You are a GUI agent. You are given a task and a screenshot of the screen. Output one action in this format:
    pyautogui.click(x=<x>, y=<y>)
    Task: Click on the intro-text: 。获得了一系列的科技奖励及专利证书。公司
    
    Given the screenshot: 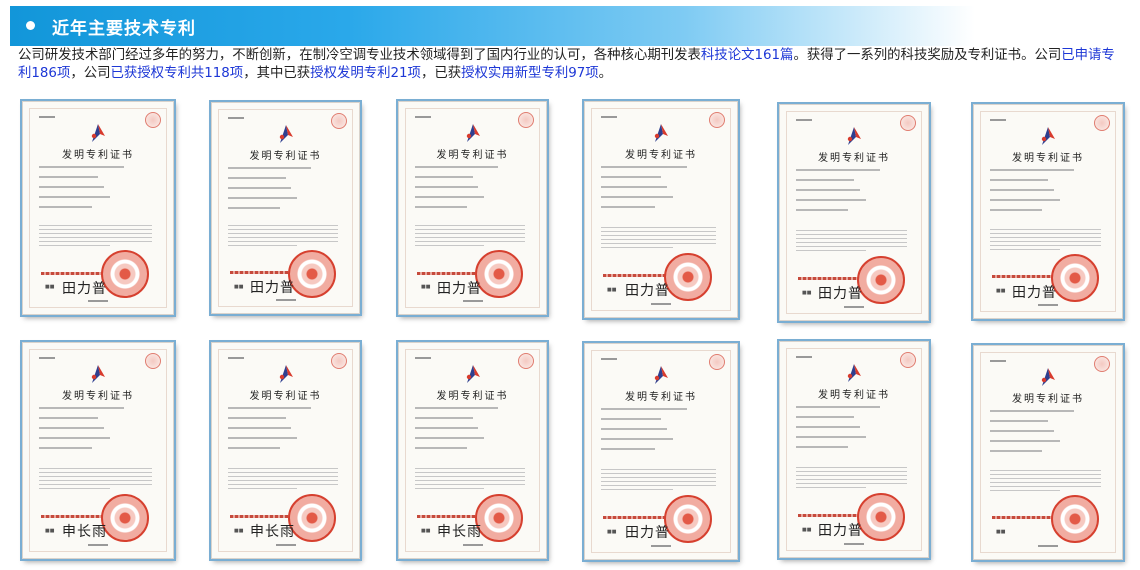 What is the action you would take?
    pyautogui.click(x=927, y=55)
    